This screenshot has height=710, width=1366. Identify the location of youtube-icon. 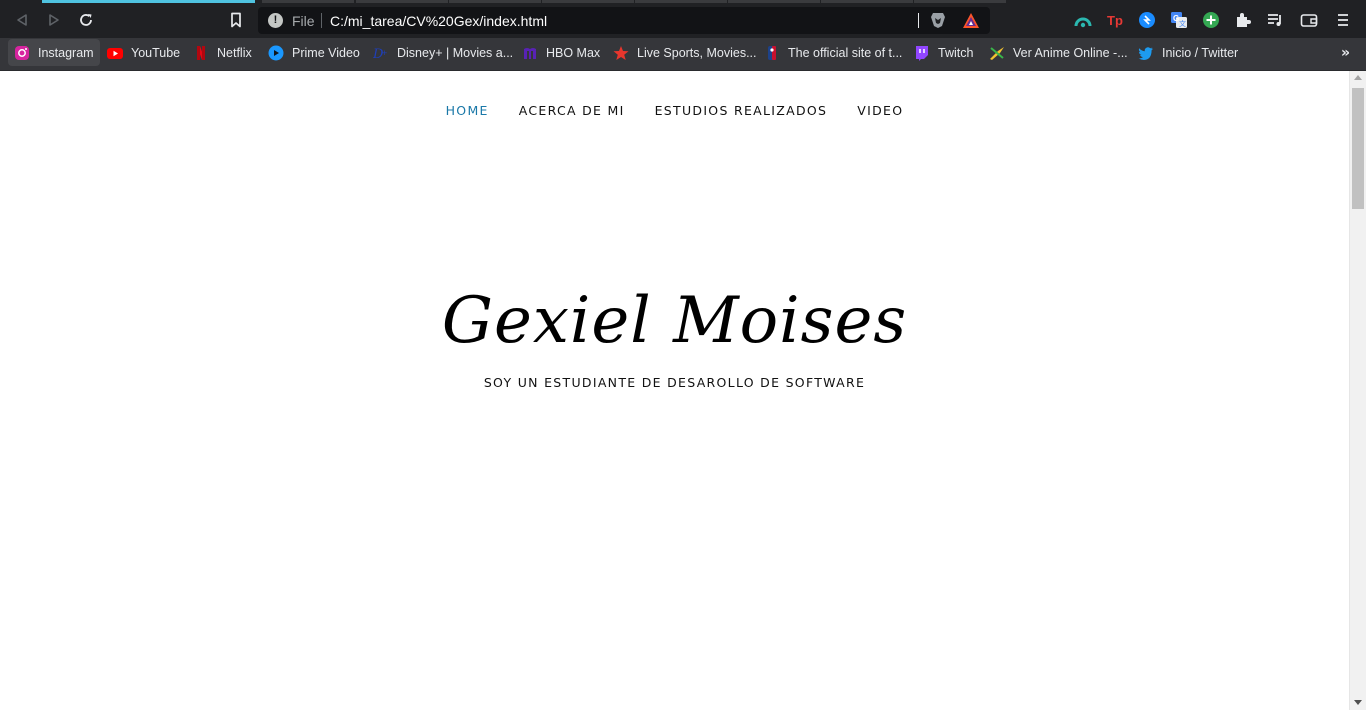
(115, 53).